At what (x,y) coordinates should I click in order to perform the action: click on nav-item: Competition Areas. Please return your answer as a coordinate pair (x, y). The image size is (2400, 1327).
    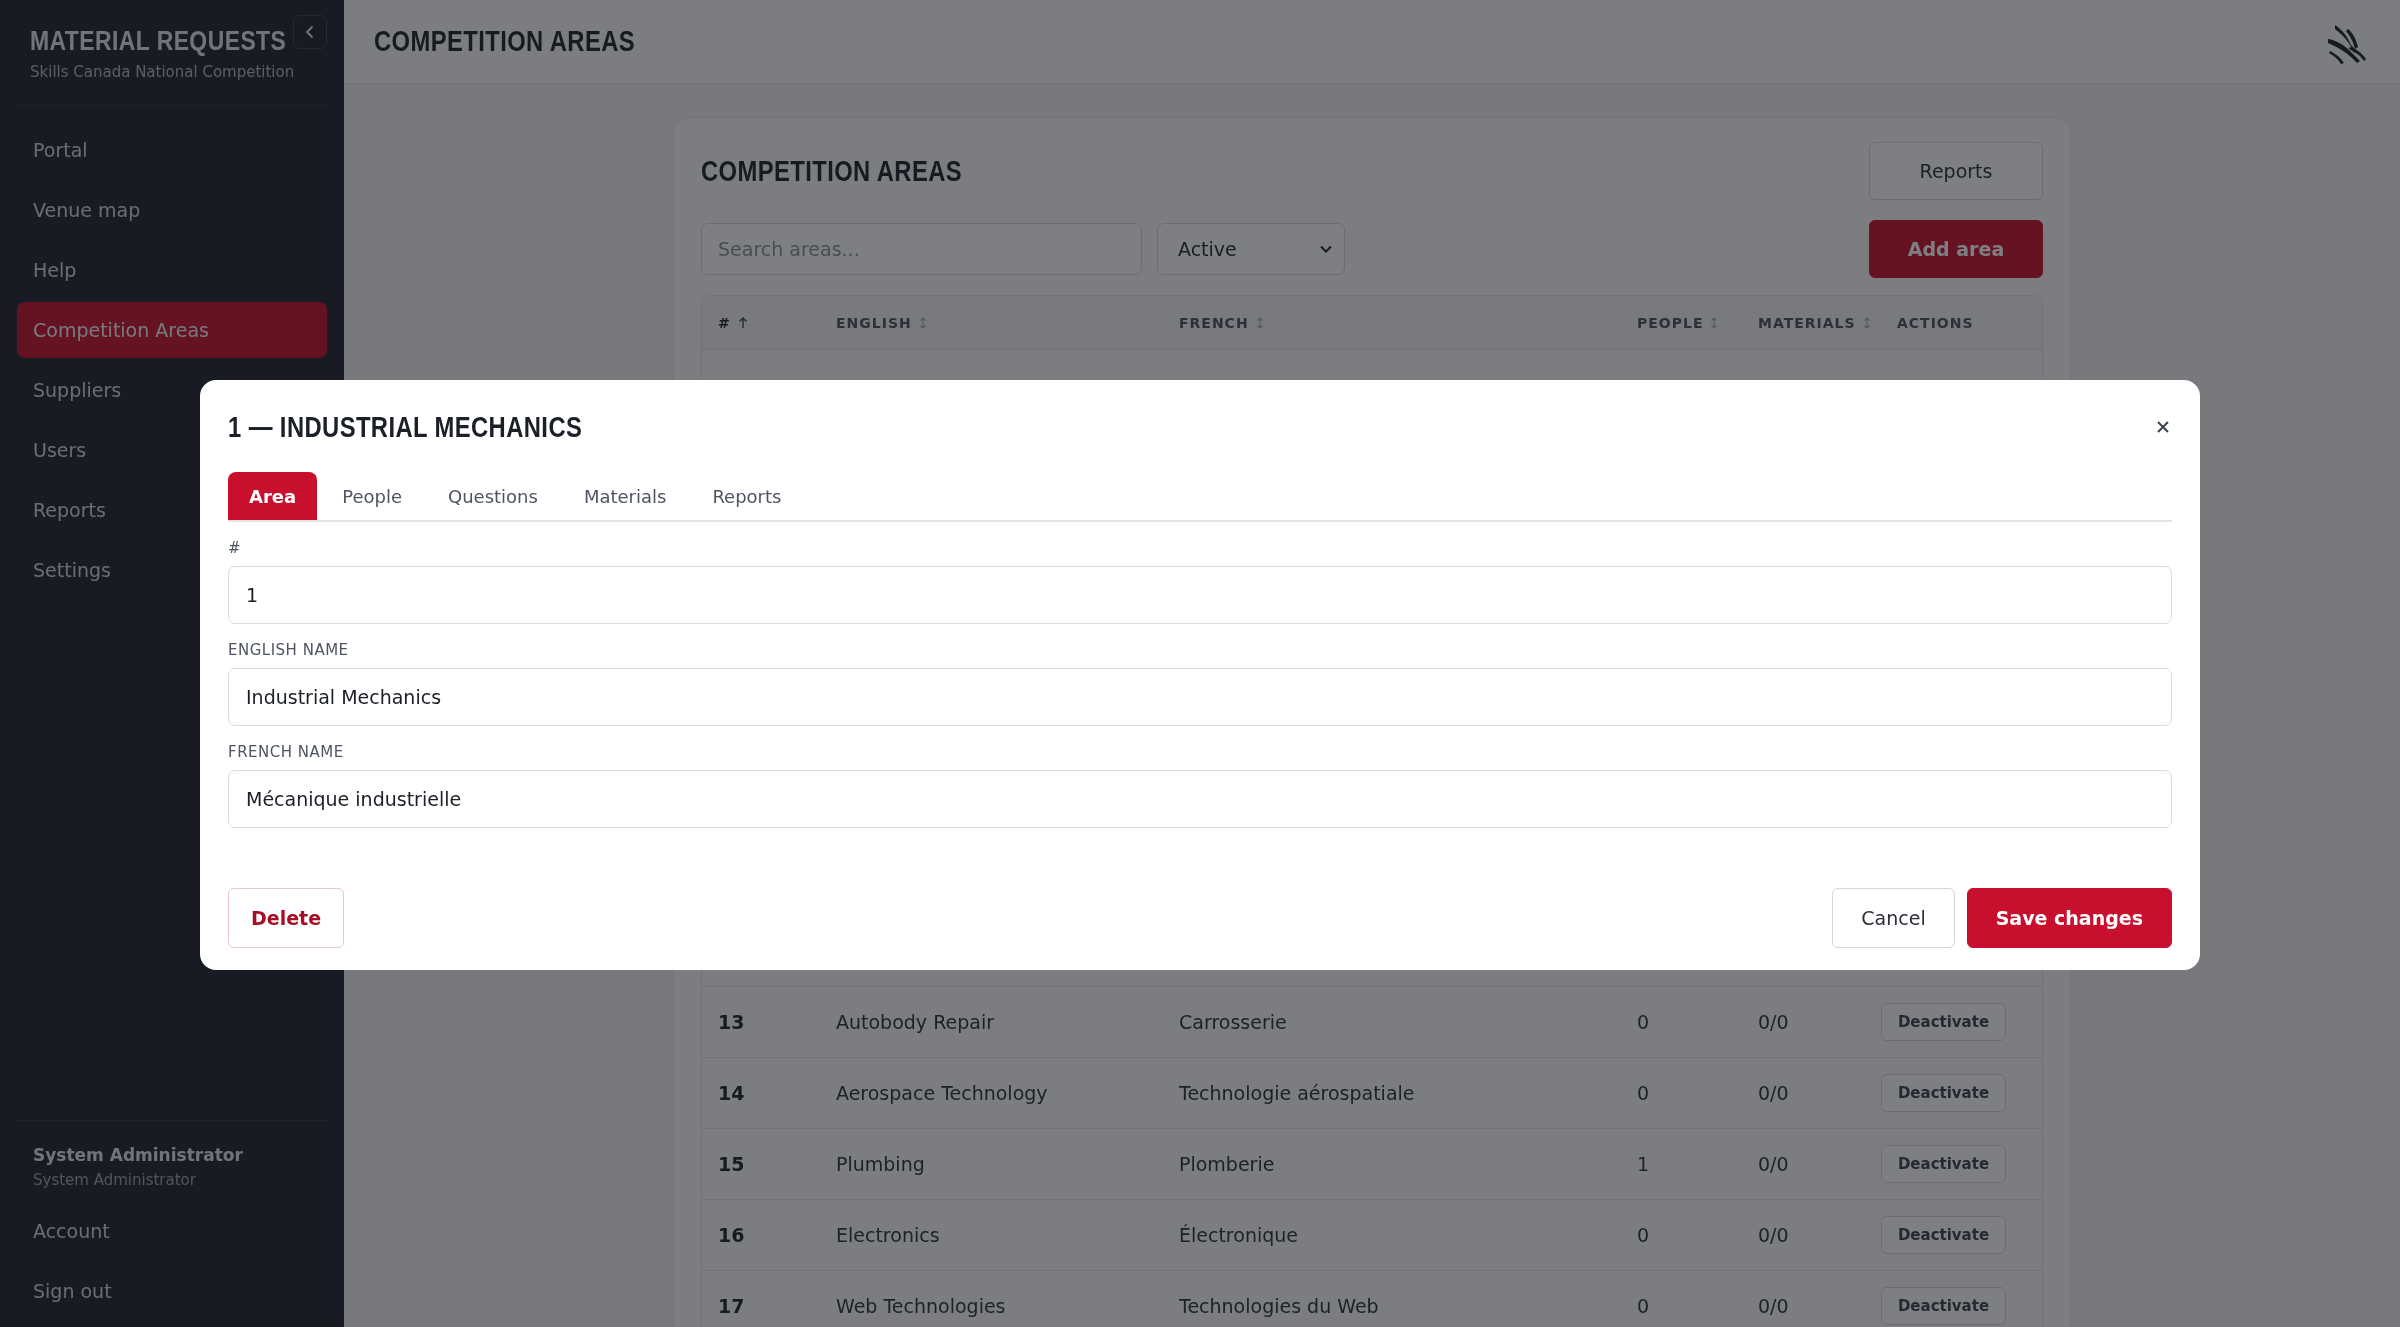
    Looking at the image, I should click on (172, 330).